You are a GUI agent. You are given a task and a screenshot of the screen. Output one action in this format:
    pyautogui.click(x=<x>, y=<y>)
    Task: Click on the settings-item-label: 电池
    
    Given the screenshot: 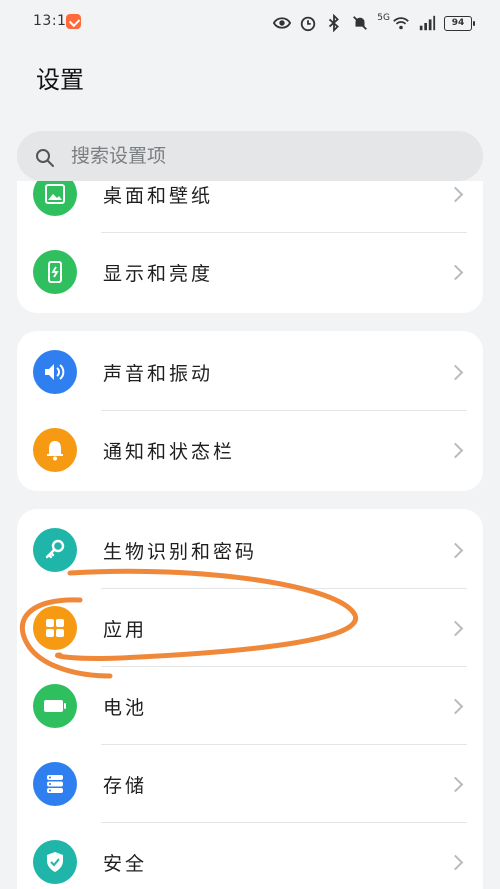 What is the action you would take?
    pyautogui.click(x=125, y=707)
    